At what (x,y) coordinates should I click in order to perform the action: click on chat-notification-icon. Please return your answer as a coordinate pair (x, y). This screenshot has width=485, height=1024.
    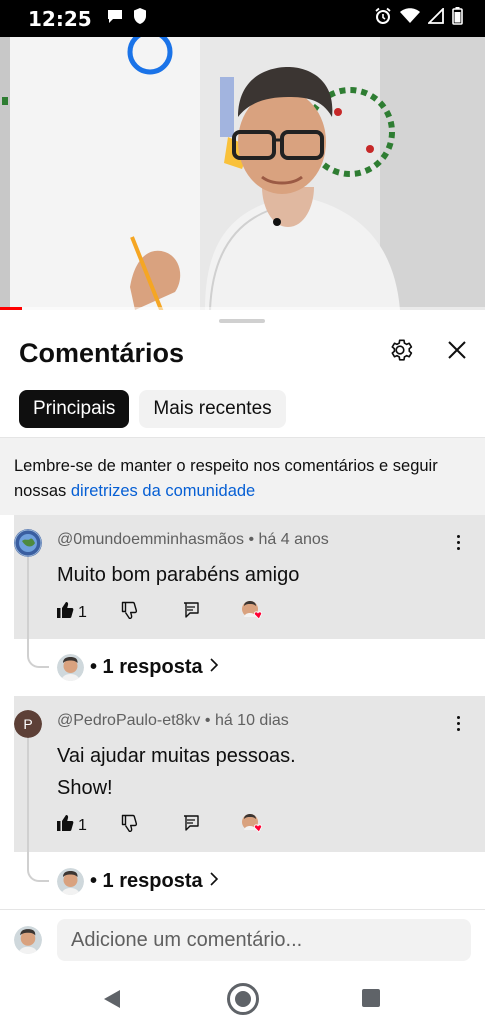
    Looking at the image, I should click on (115, 18).